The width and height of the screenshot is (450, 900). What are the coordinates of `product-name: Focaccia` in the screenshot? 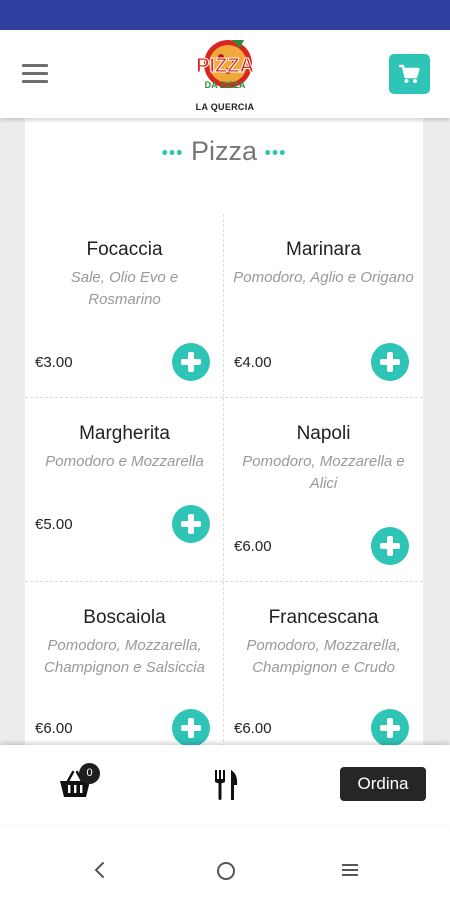 It's located at (124, 249).